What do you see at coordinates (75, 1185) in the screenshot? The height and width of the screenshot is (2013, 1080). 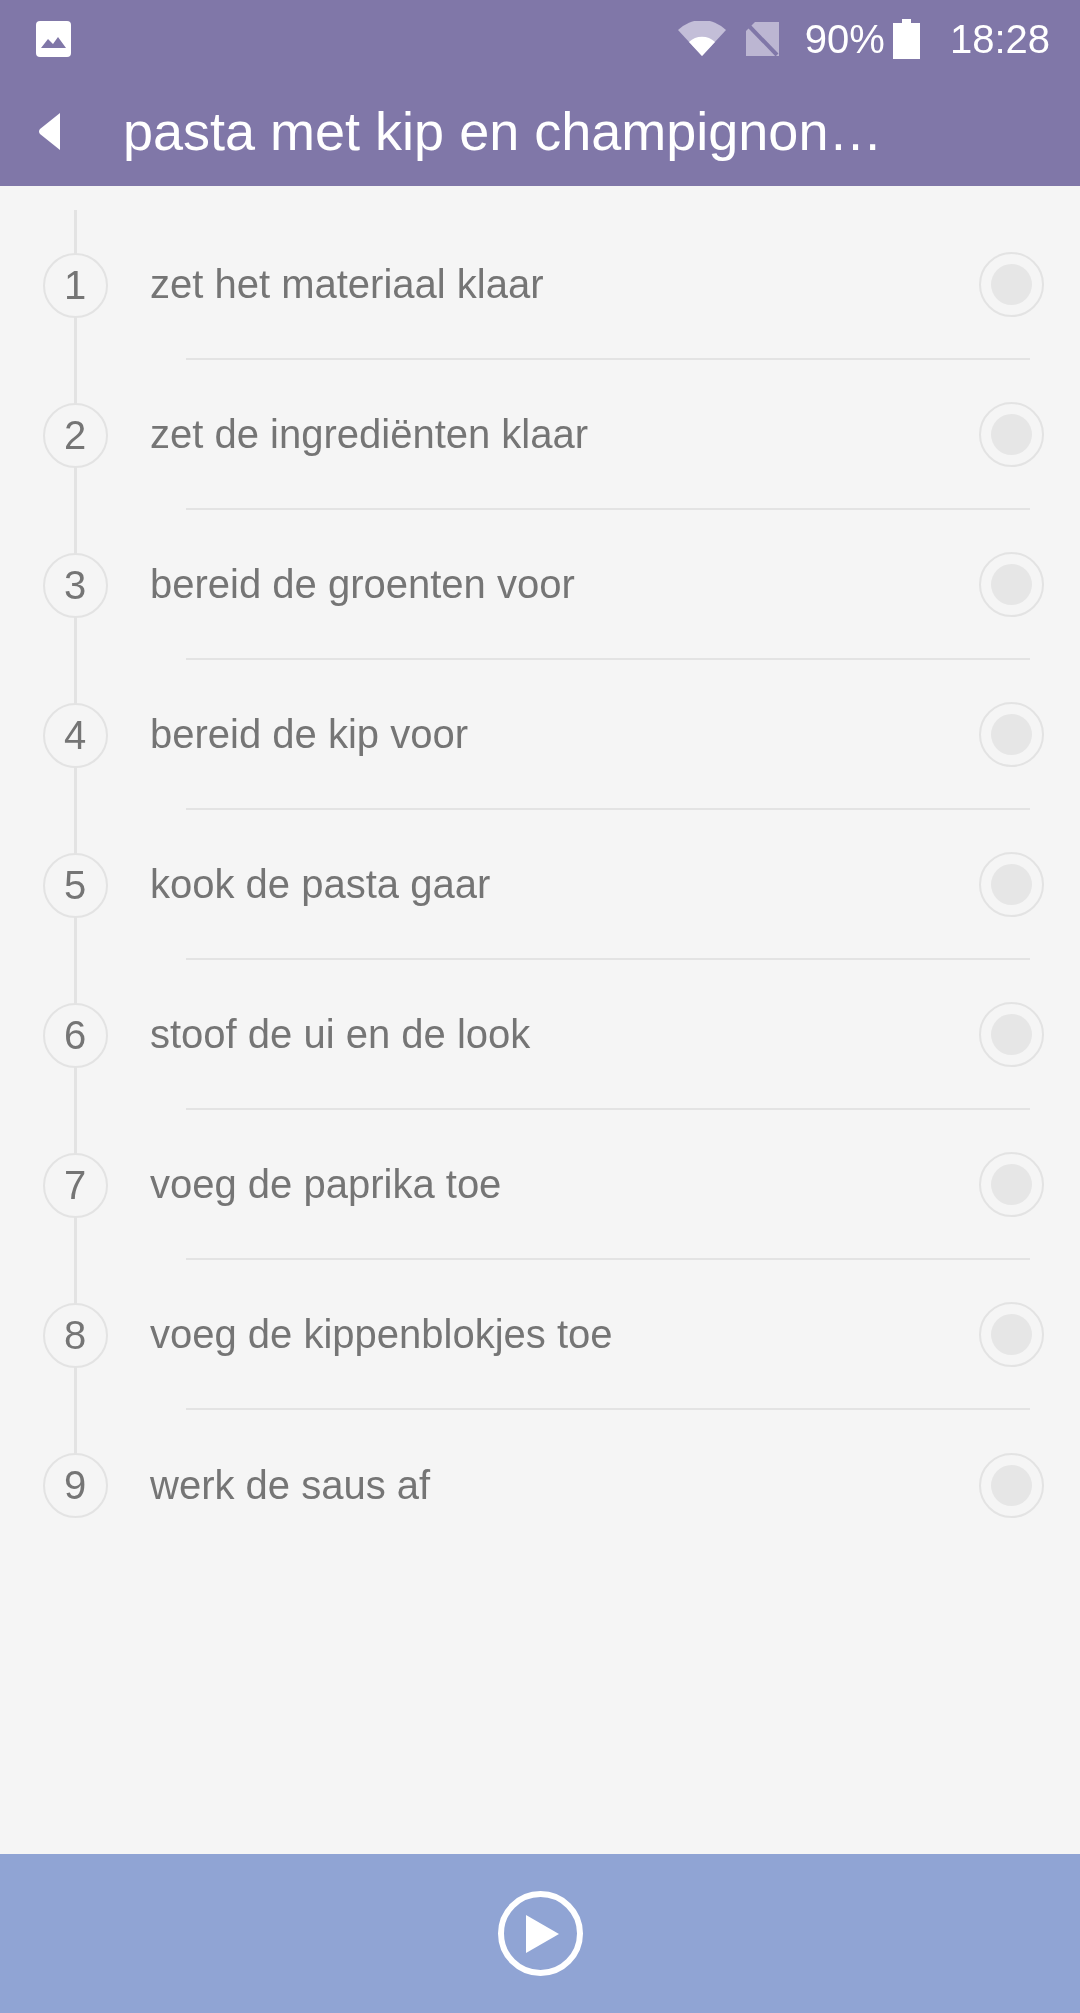 I see `step-number: 7` at bounding box center [75, 1185].